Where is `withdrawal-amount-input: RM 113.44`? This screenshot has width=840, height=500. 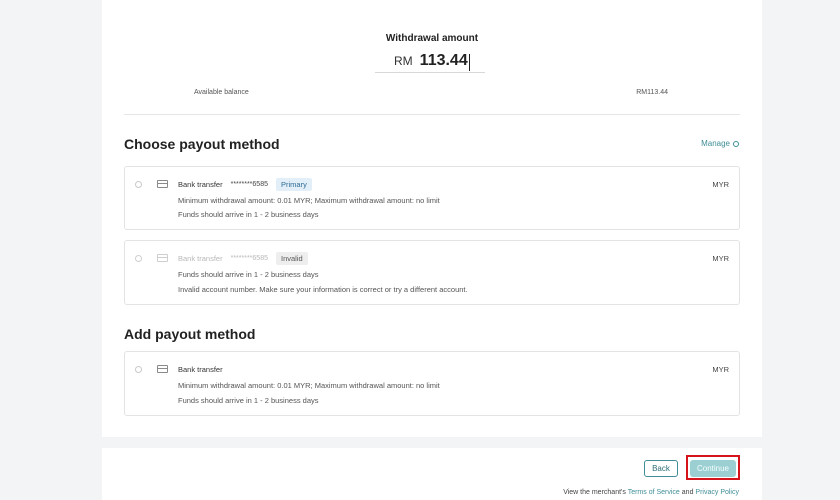 withdrawal-amount-input: RM 113.44 is located at coordinates (432, 62).